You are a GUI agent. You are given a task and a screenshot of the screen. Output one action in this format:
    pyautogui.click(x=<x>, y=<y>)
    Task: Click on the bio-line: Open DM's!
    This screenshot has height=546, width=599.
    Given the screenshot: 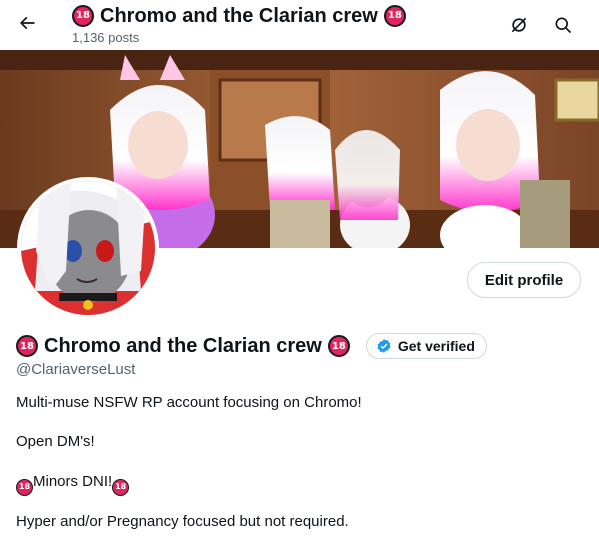 What is the action you would take?
    pyautogui.click(x=55, y=441)
    